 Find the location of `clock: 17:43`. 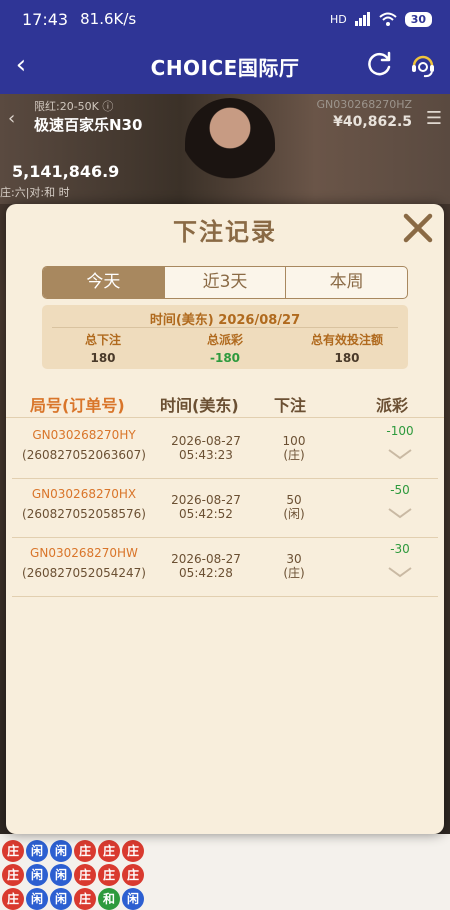

clock: 17:43 is located at coordinates (45, 19).